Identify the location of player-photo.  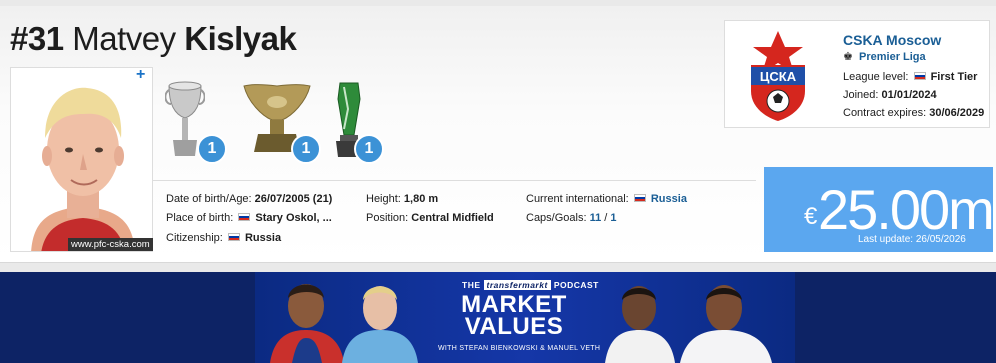
(81, 159).